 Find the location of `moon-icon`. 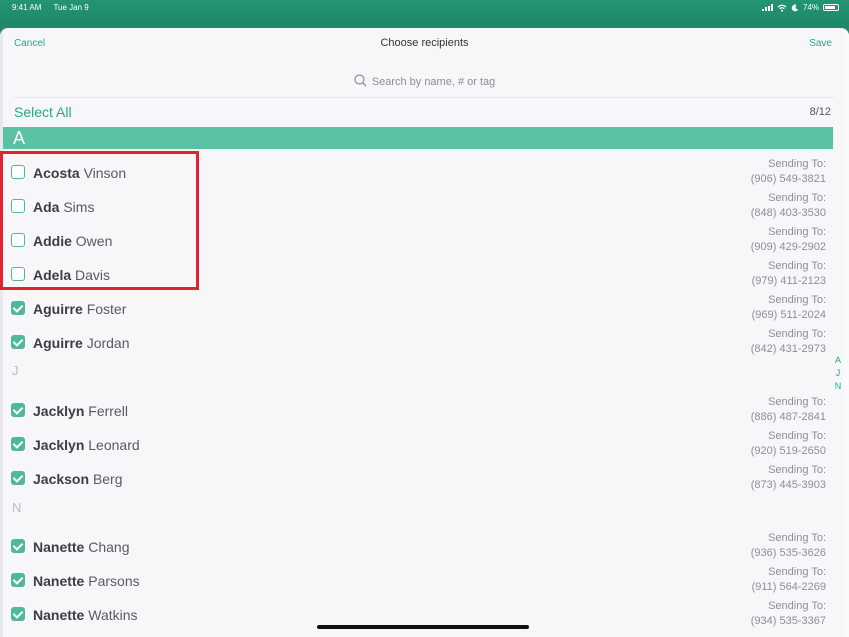

moon-icon is located at coordinates (795, 7).